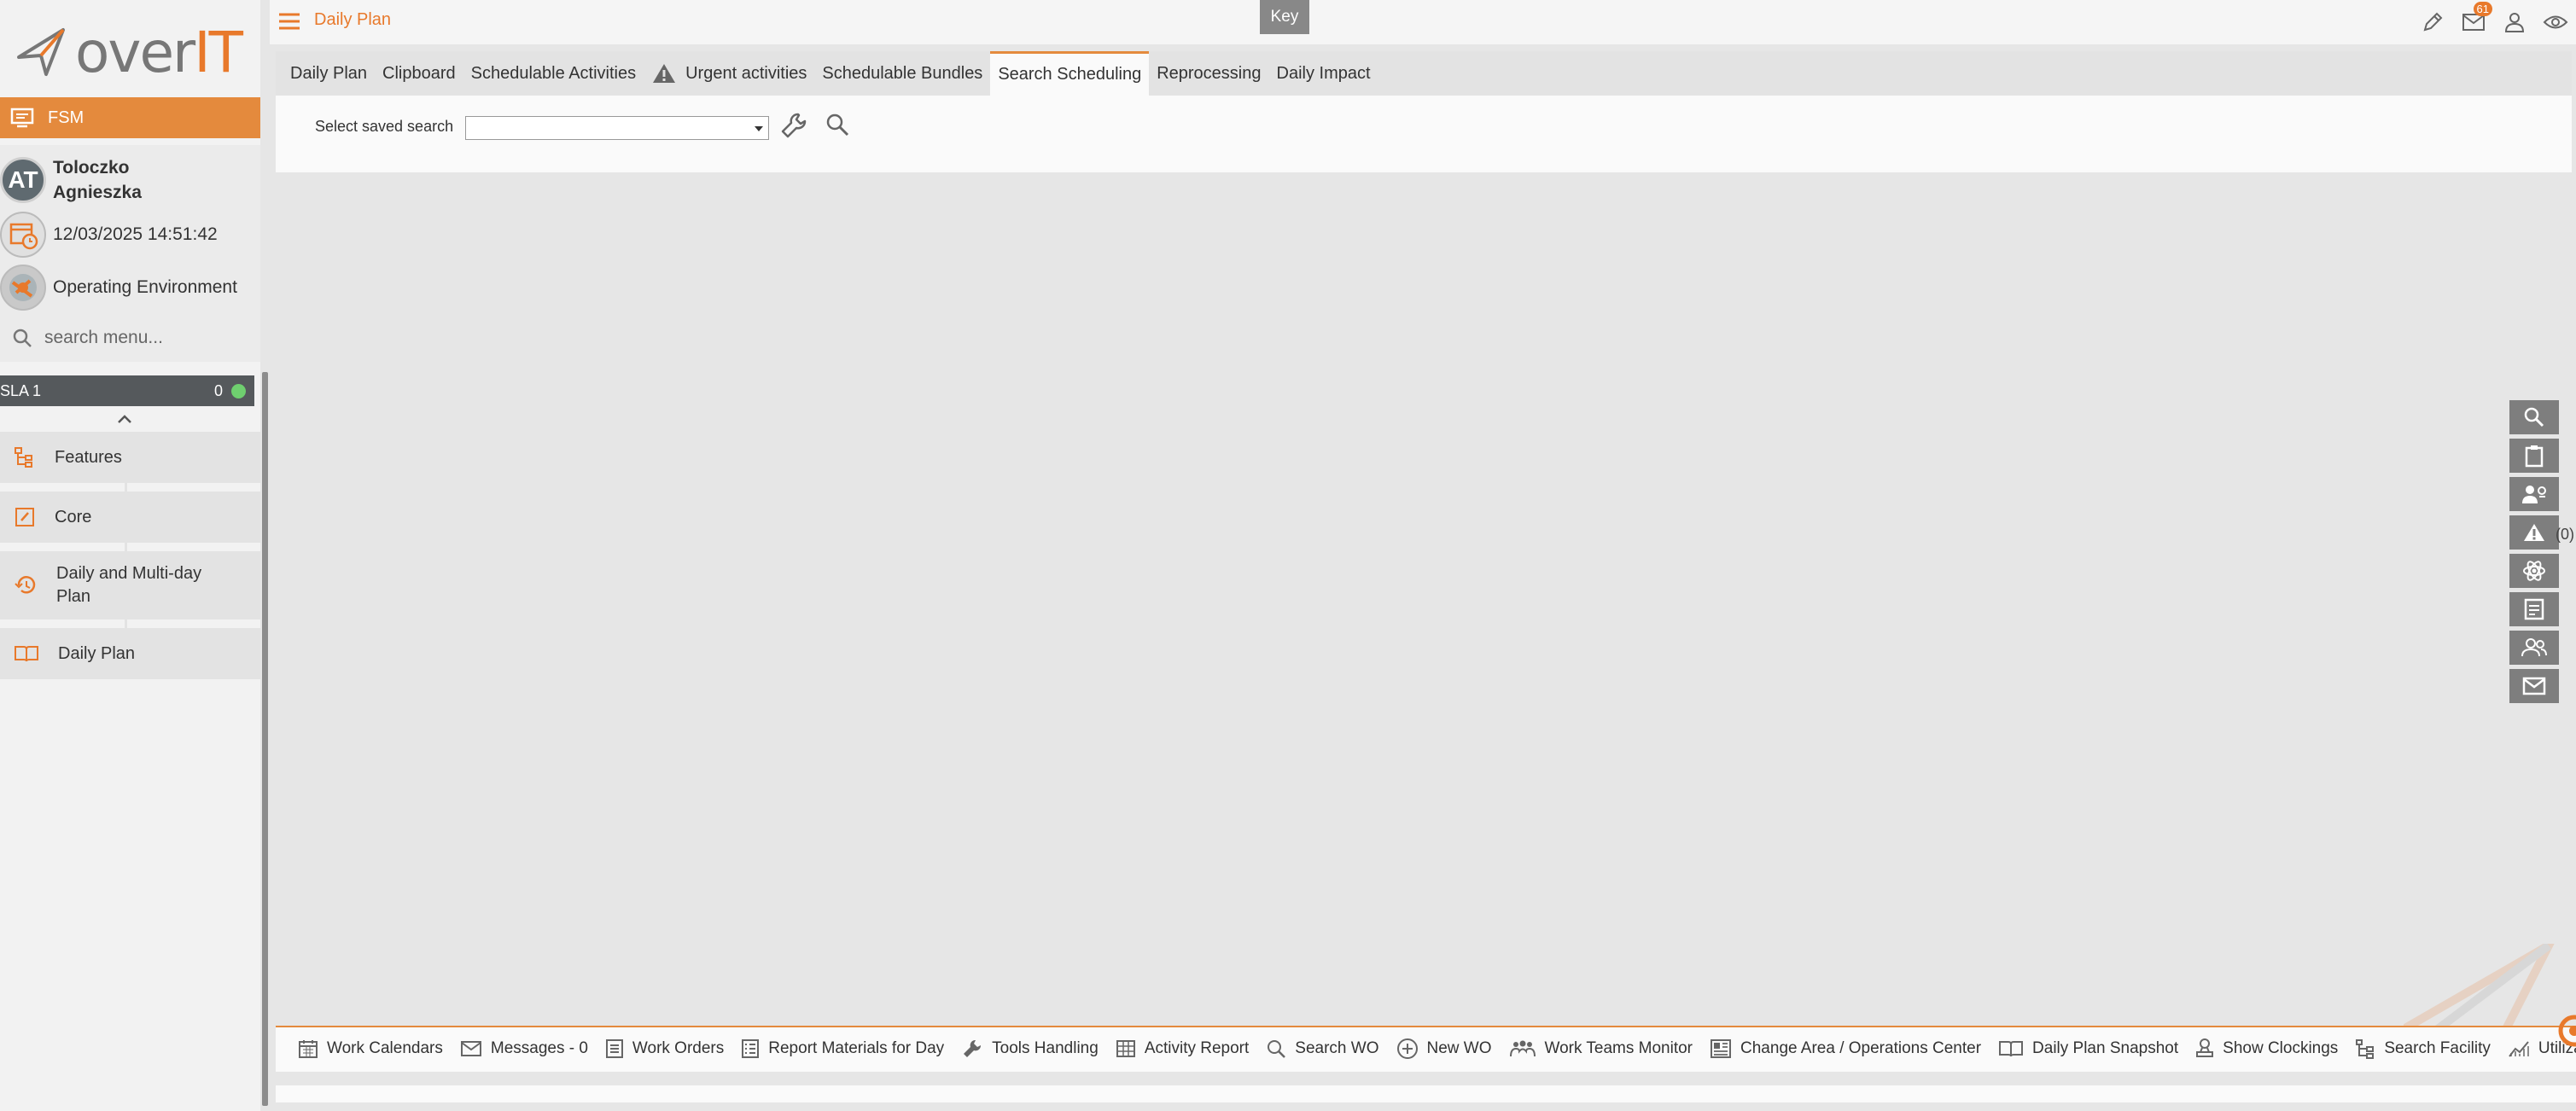  I want to click on report-icon, so click(2534, 609).